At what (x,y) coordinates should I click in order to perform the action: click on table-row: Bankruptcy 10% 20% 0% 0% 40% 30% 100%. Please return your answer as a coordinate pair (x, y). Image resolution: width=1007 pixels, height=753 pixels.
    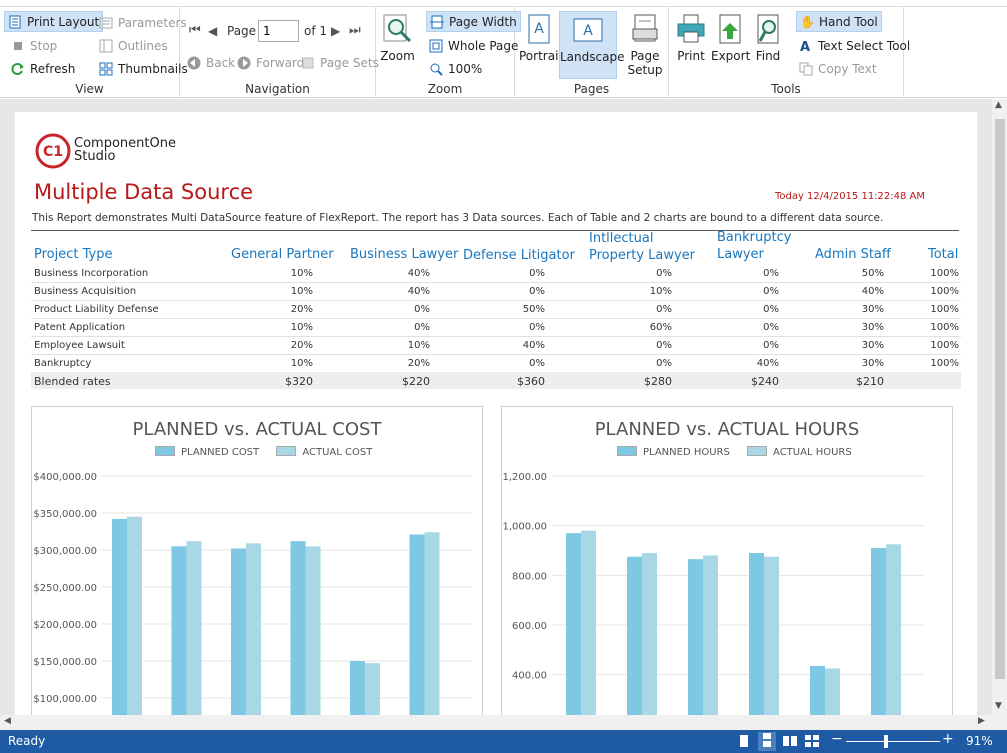
    Looking at the image, I should click on (496, 364).